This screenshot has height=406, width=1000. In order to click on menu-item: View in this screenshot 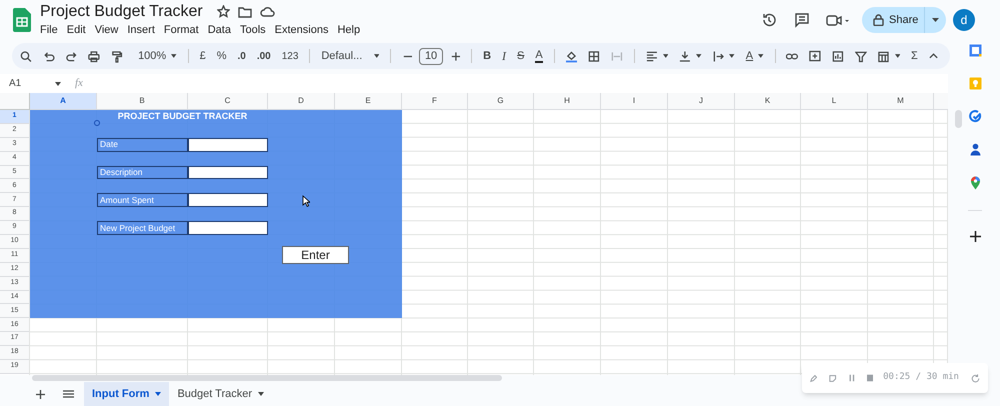, I will do `click(106, 30)`.